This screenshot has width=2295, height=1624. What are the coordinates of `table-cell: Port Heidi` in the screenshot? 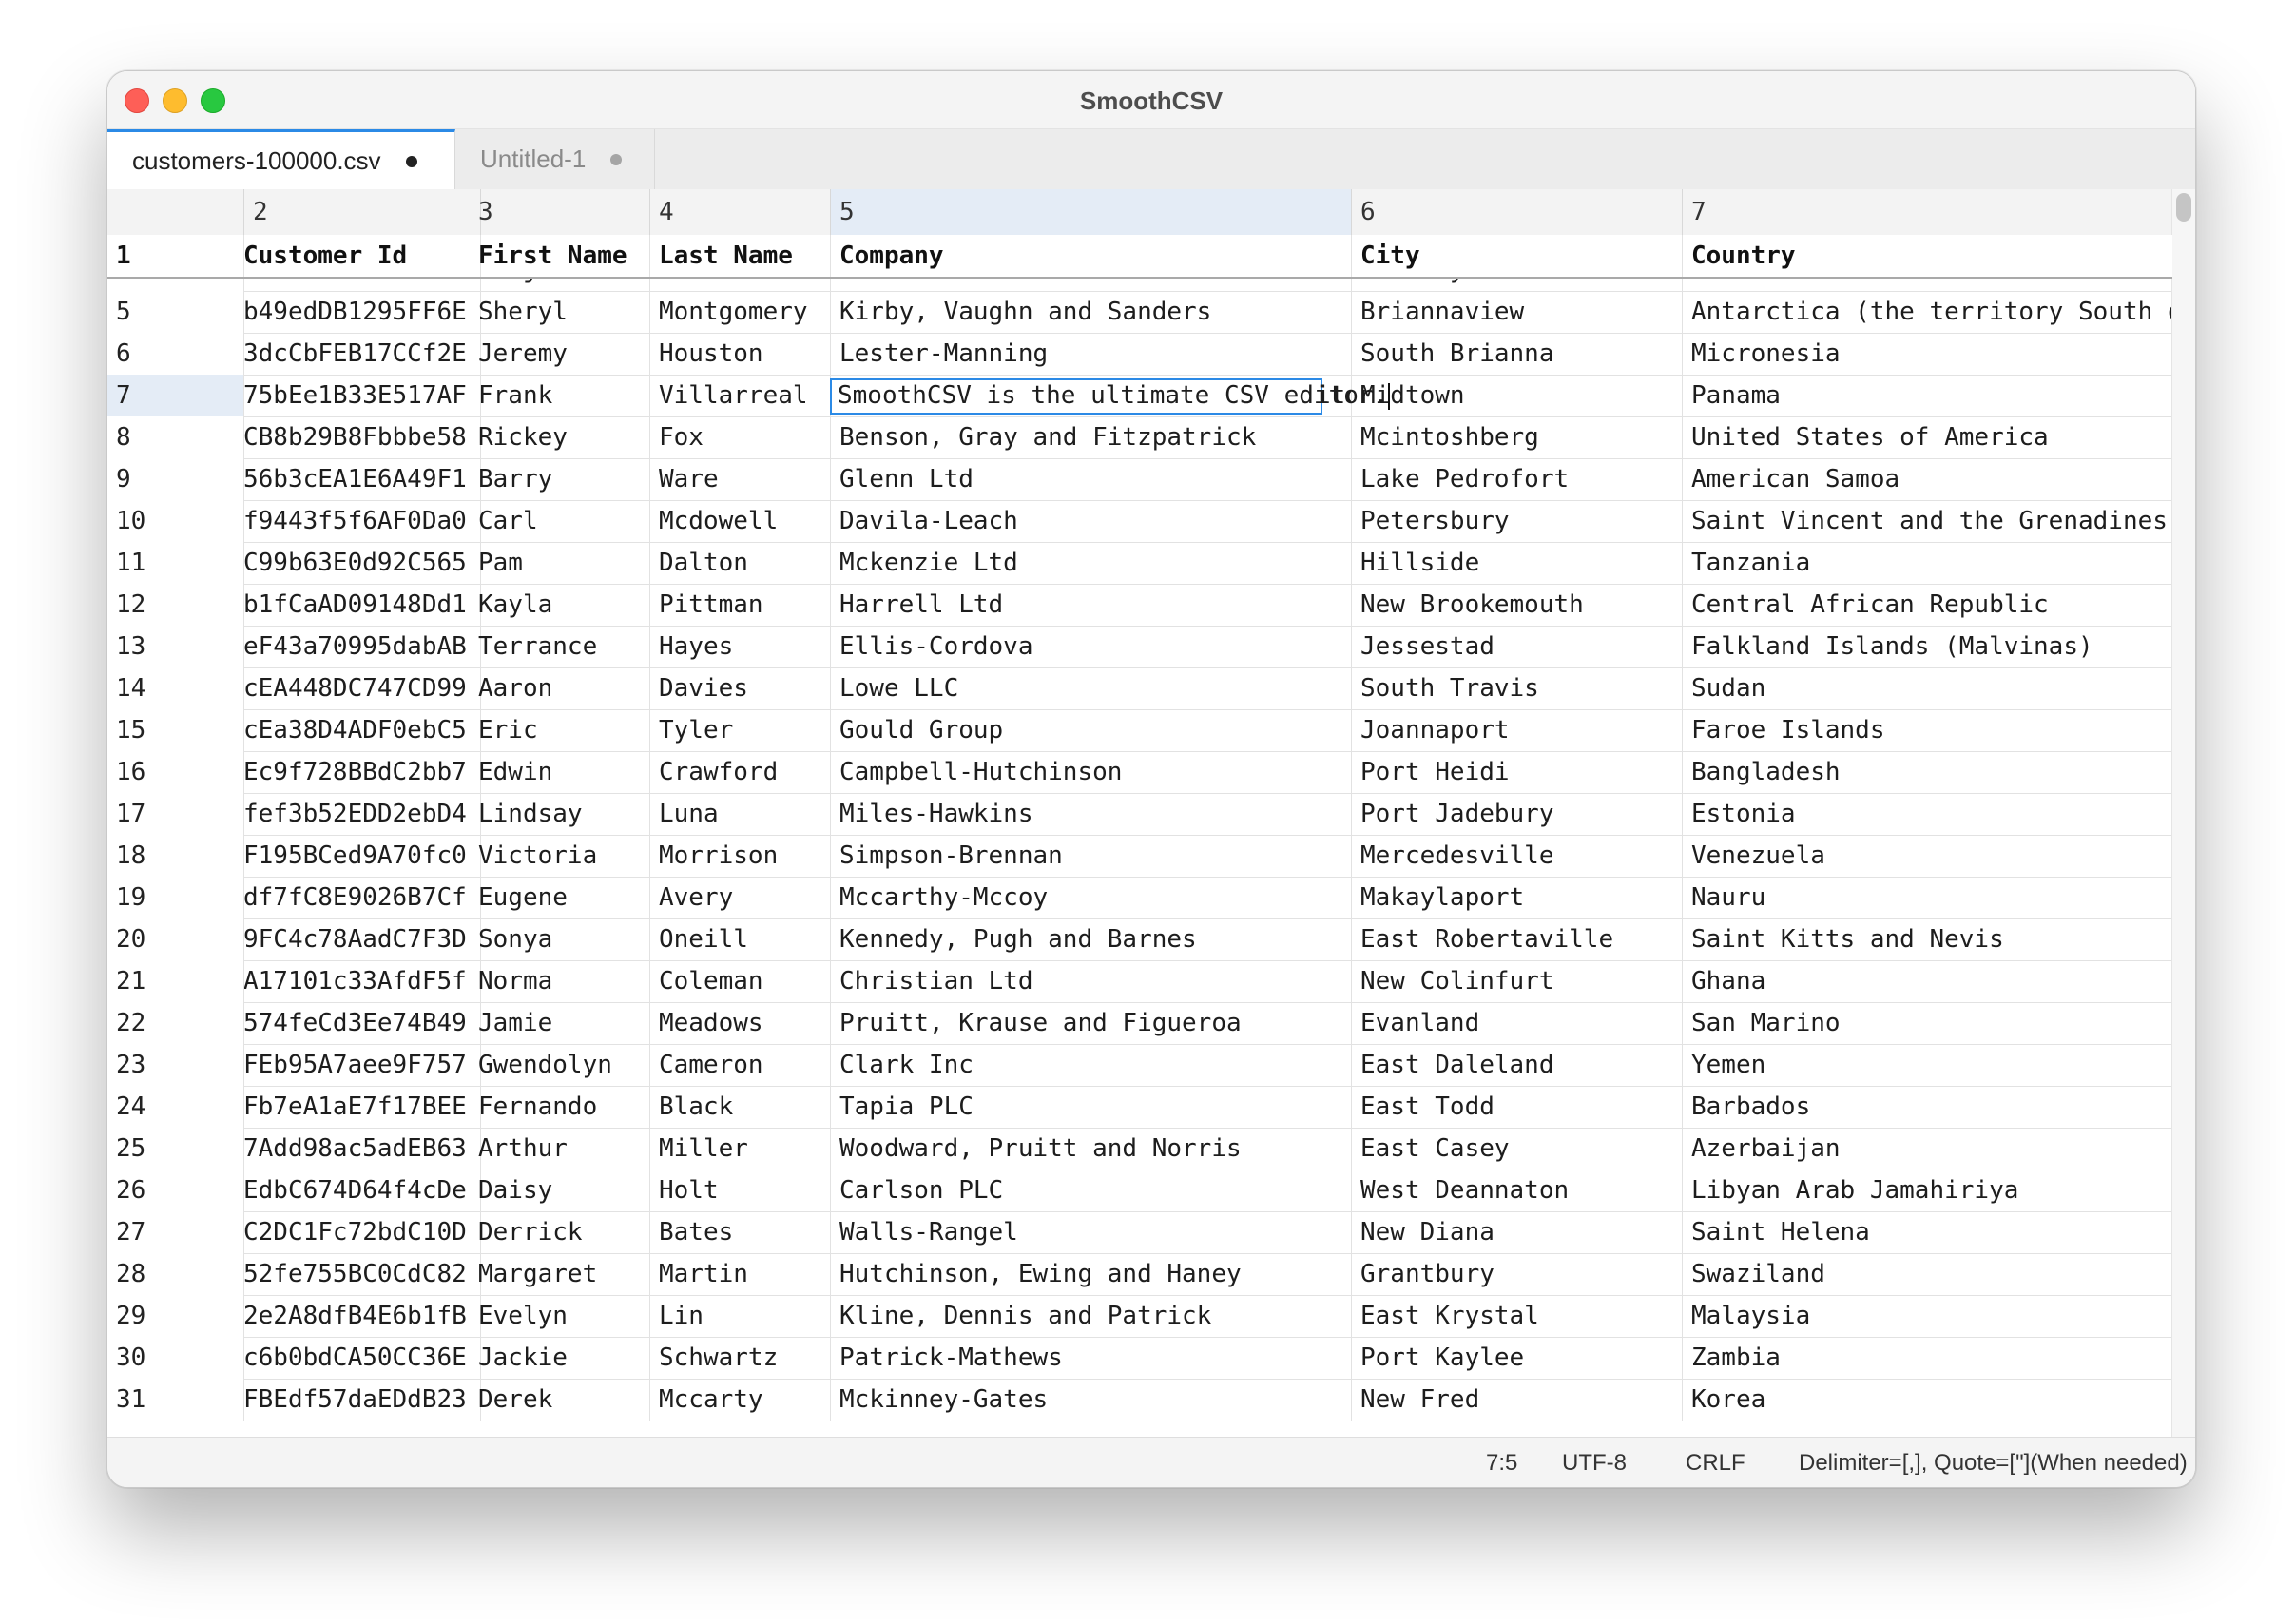 It's located at (1517, 772).